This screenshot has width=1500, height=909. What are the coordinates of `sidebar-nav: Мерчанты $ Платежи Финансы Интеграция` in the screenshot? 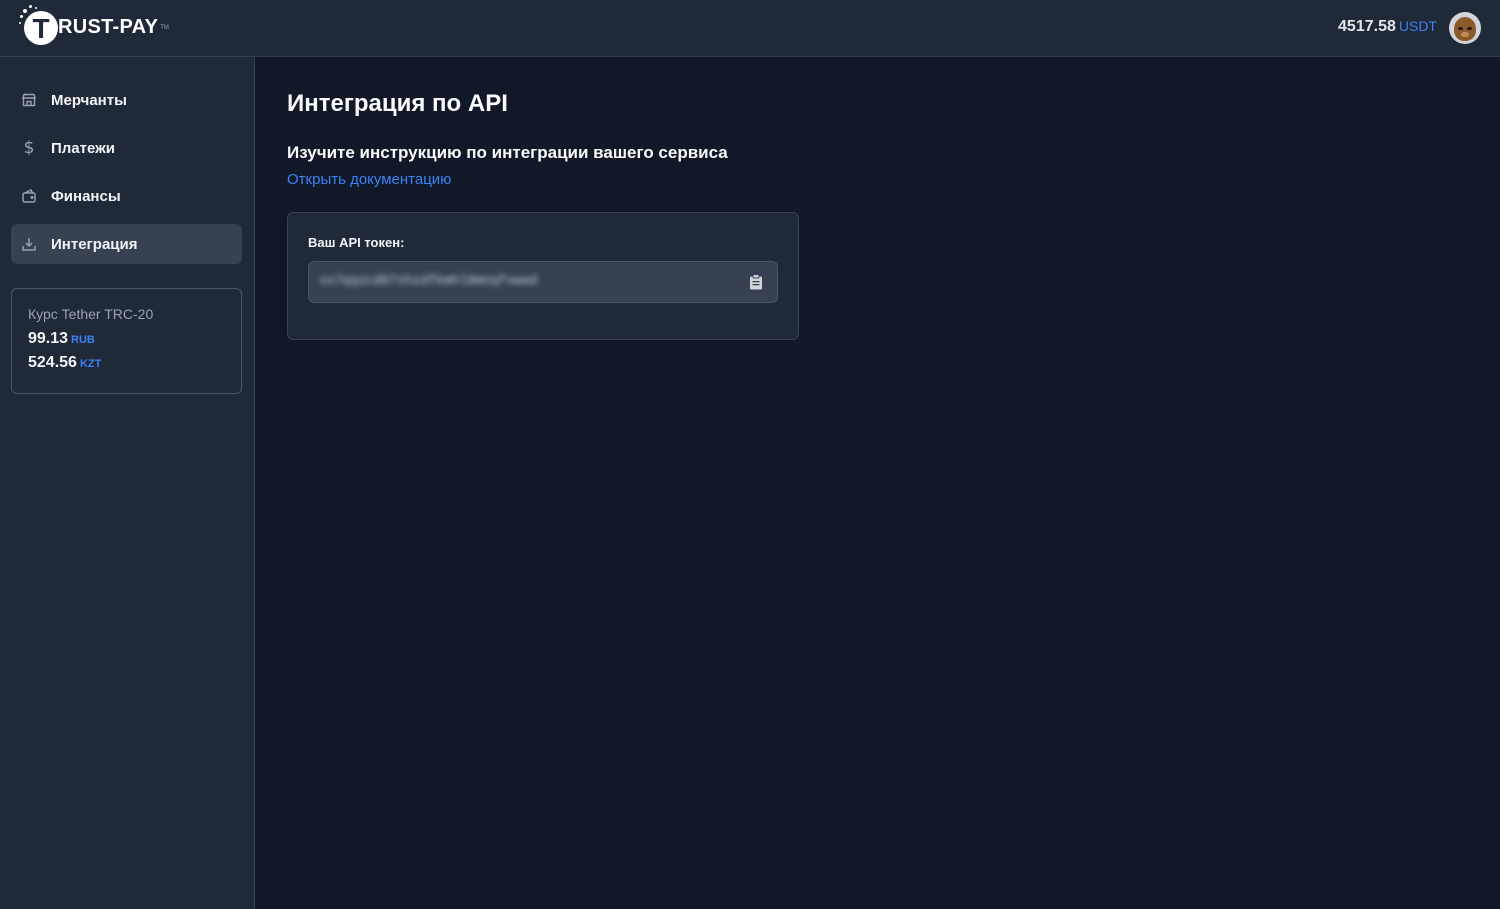 It's located at (126, 176).